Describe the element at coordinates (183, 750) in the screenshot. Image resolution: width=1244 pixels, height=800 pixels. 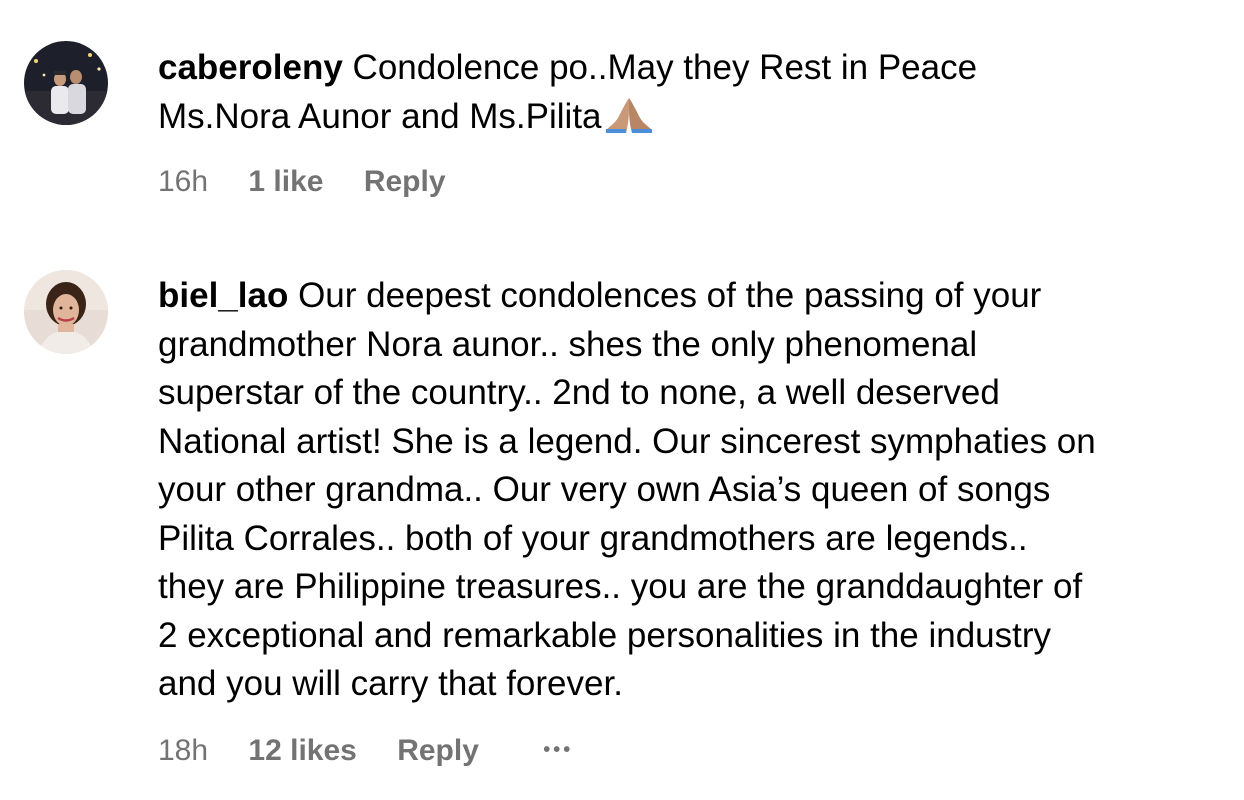
I see `comment-time: 18h` at that location.